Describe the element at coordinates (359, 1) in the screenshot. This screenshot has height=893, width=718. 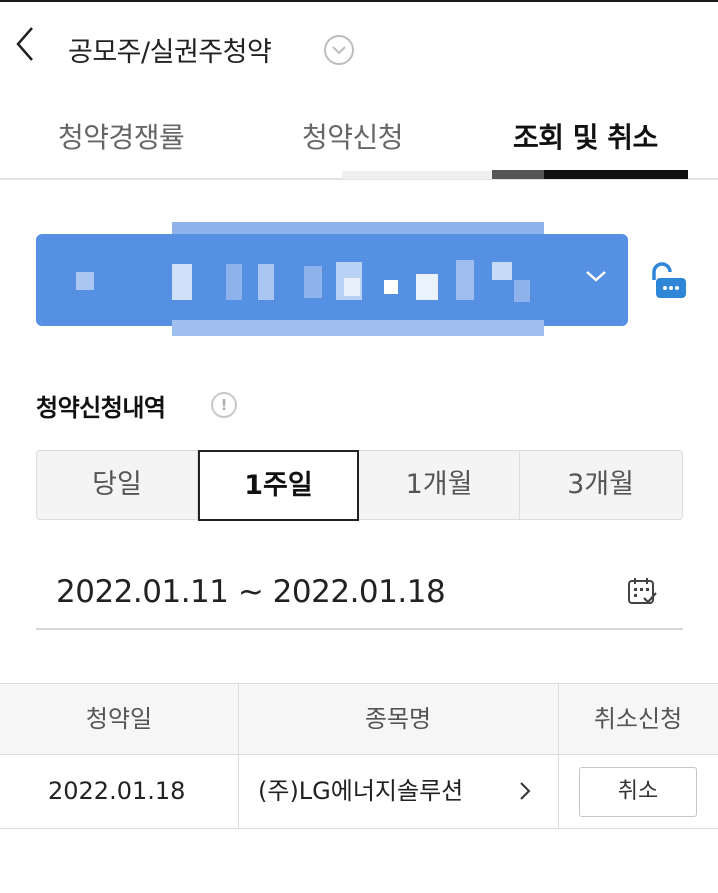
I see `top-border` at that location.